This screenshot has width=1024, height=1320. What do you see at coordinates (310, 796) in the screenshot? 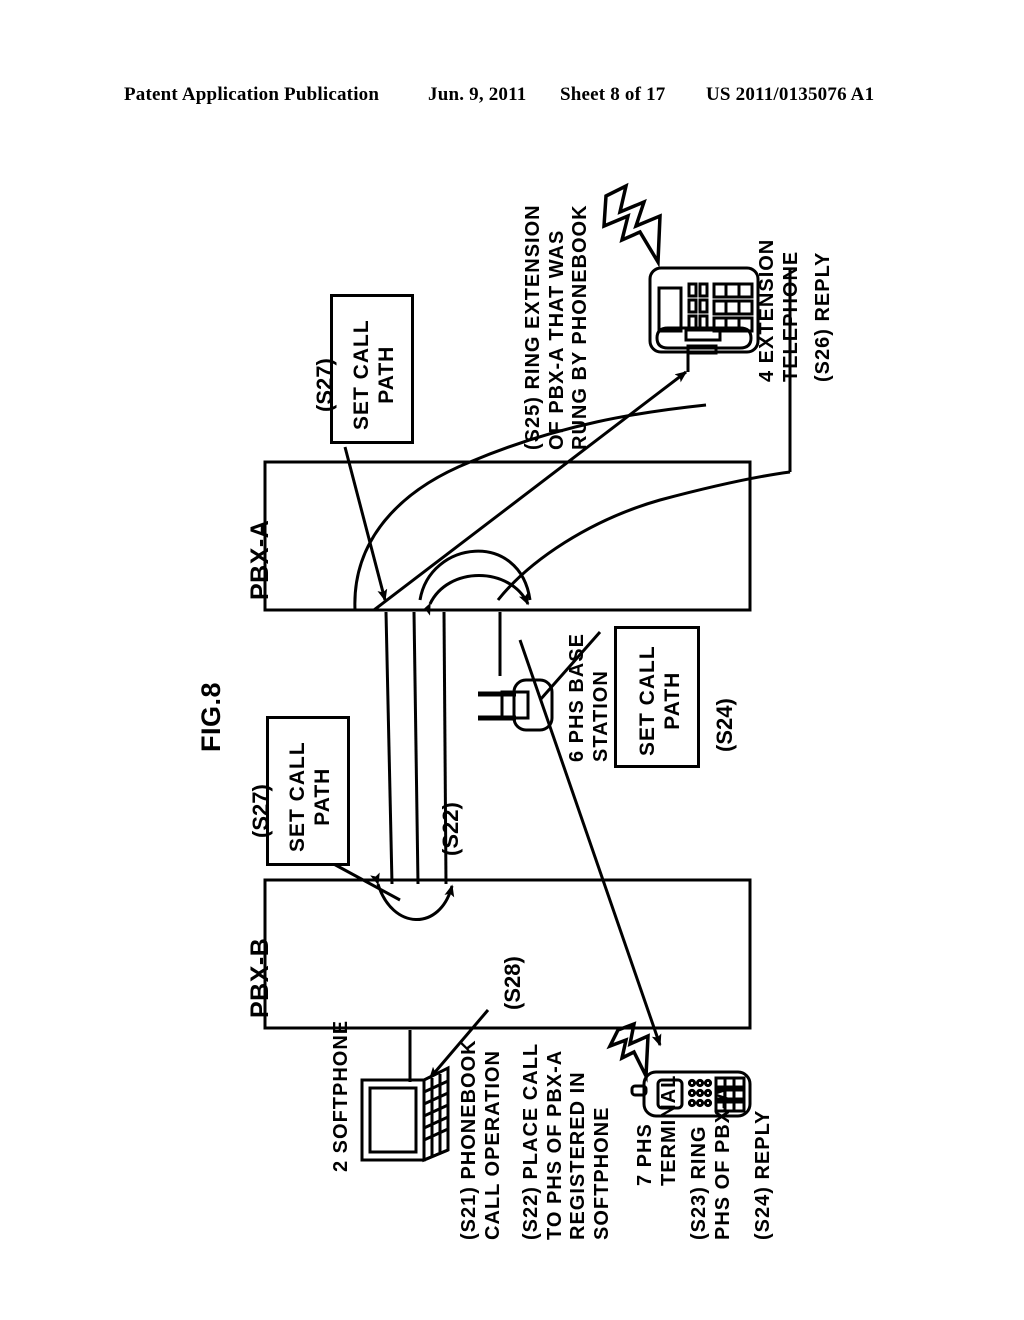
I see `set-call-path-box-s27-b-text: SET CALL PATH` at bounding box center [310, 796].